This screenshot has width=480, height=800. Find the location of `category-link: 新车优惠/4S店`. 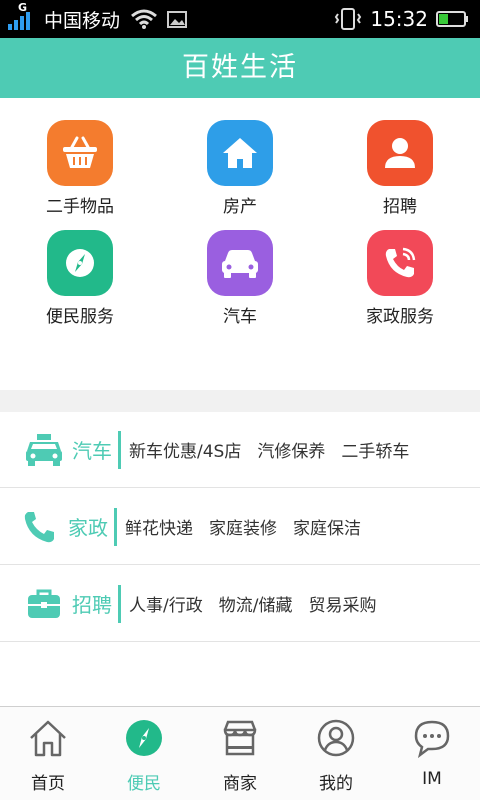

category-link: 新车优惠/4S店 is located at coordinates (185, 449).